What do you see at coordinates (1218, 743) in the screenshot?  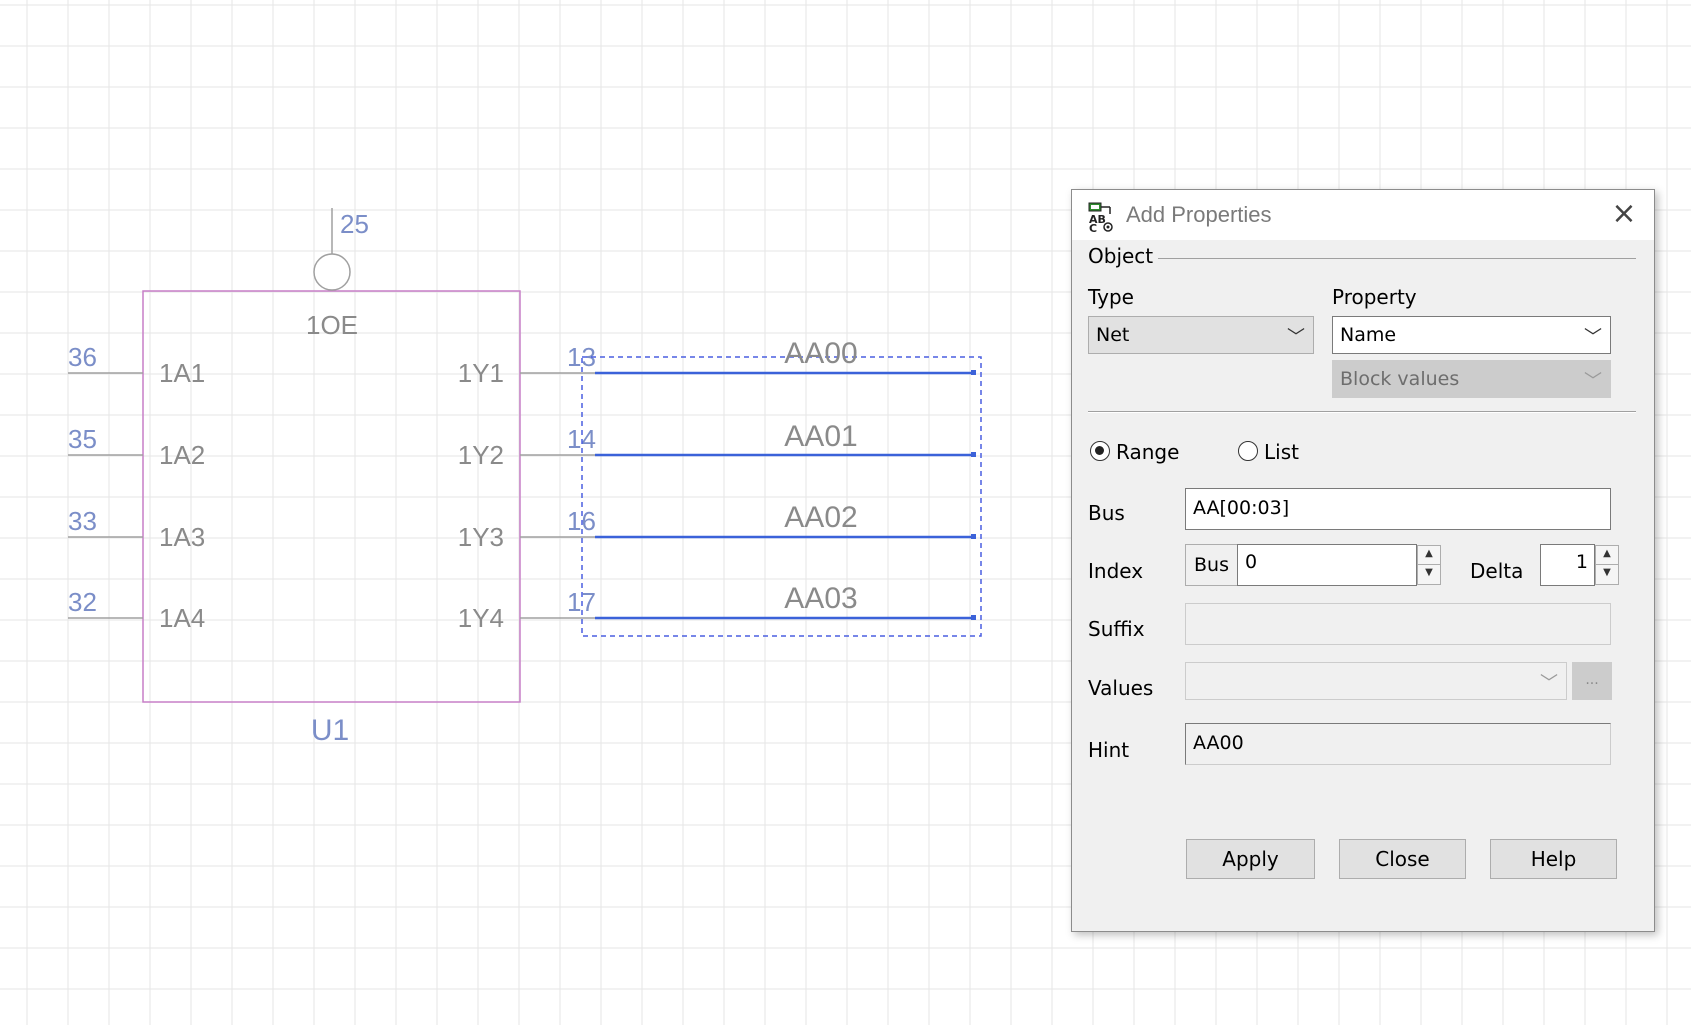 I see `hint-value: AA00` at bounding box center [1218, 743].